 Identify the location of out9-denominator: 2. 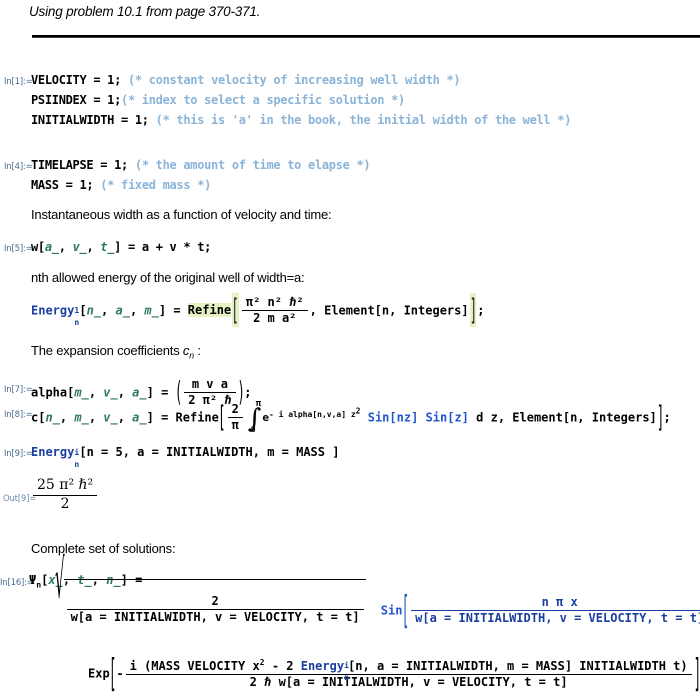
(65, 503).